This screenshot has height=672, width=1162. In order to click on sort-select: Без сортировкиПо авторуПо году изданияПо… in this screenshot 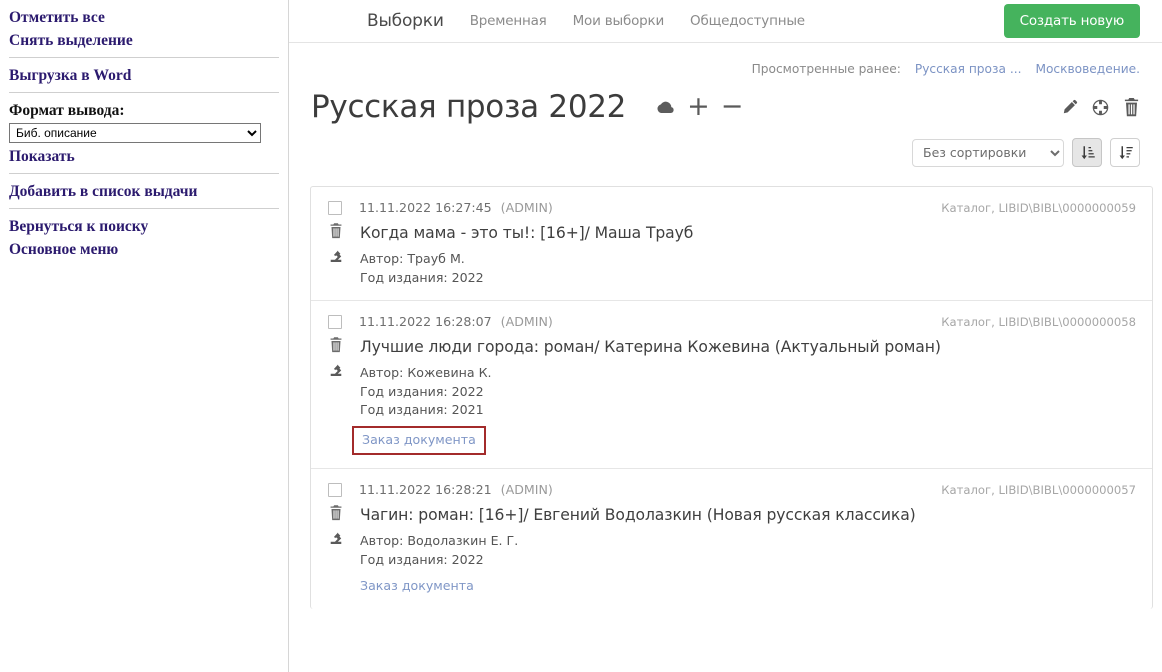, I will do `click(988, 152)`.